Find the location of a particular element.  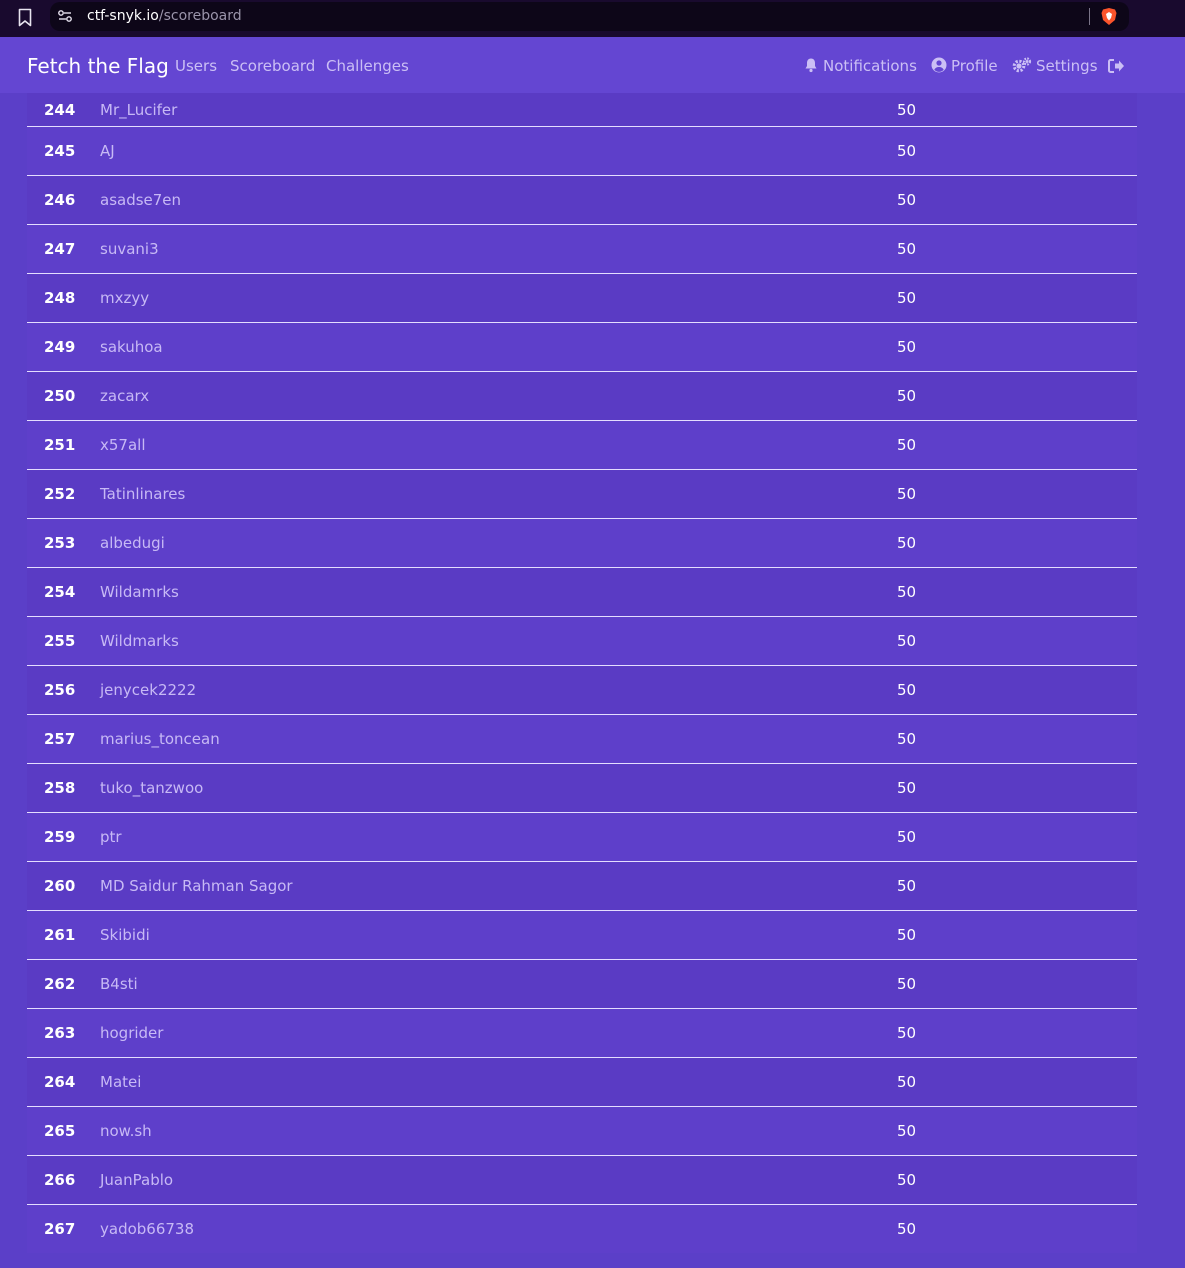

nav-profile-label: Profile is located at coordinates (974, 66).